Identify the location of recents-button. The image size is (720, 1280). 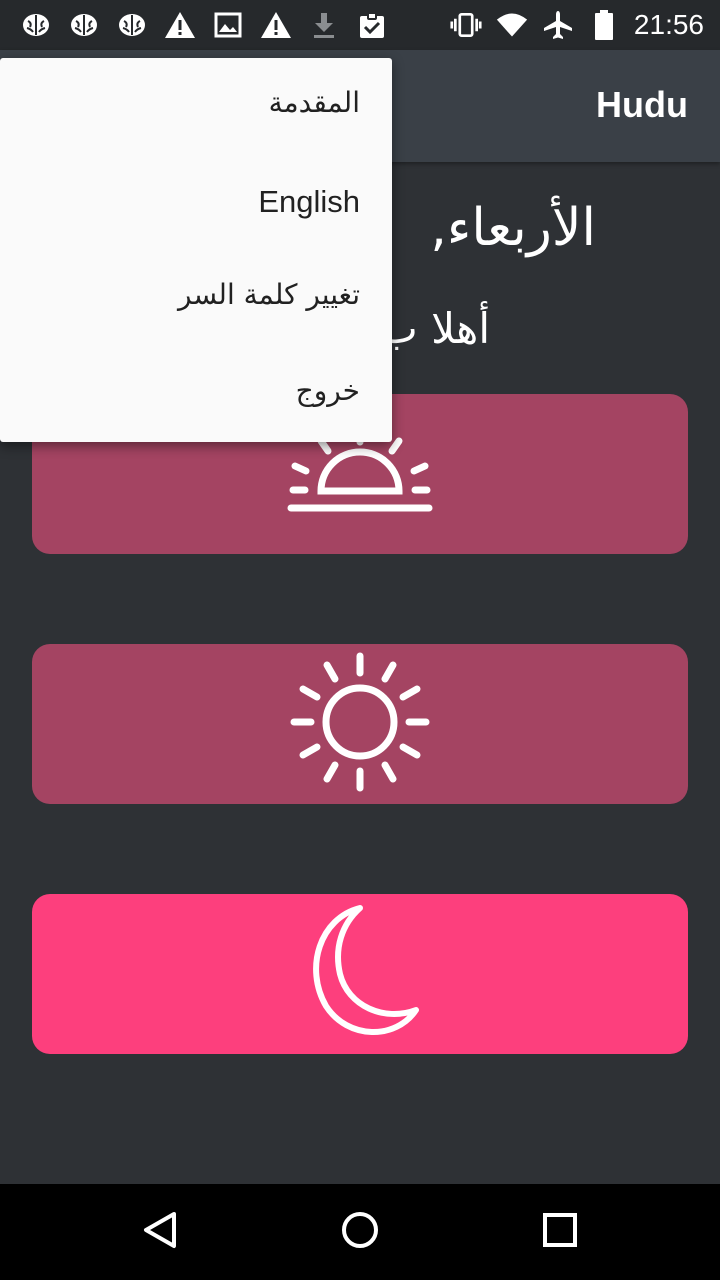
(560, 1232).